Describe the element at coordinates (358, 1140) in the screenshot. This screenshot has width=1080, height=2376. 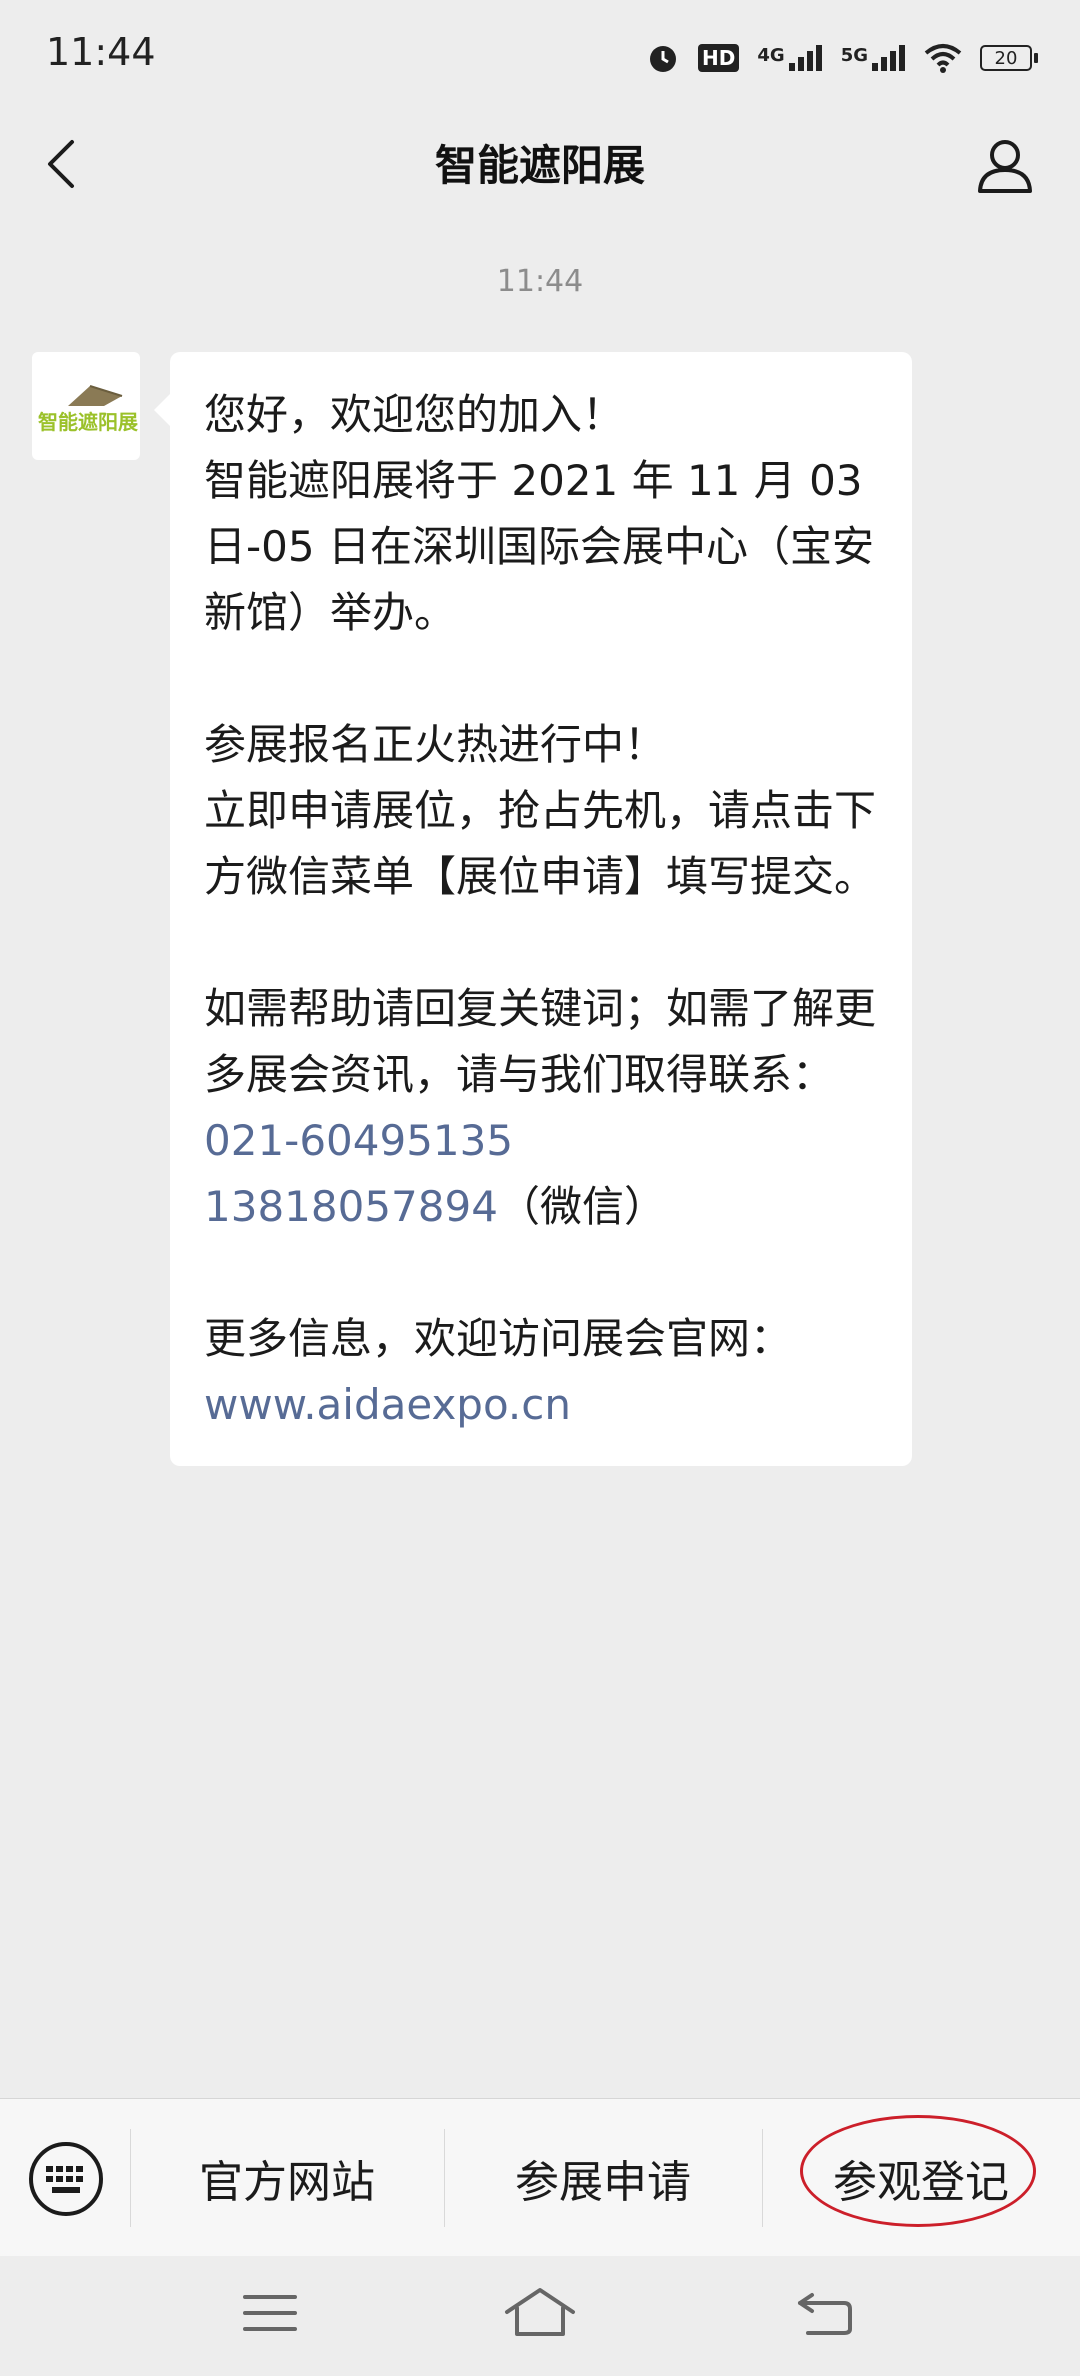
I see `phone-link: 021-60495135` at that location.